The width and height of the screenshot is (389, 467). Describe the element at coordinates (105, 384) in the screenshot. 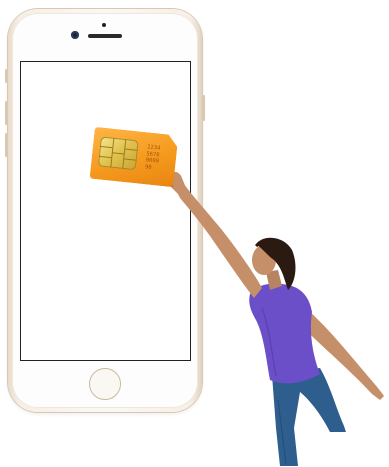

I see `home-button` at that location.